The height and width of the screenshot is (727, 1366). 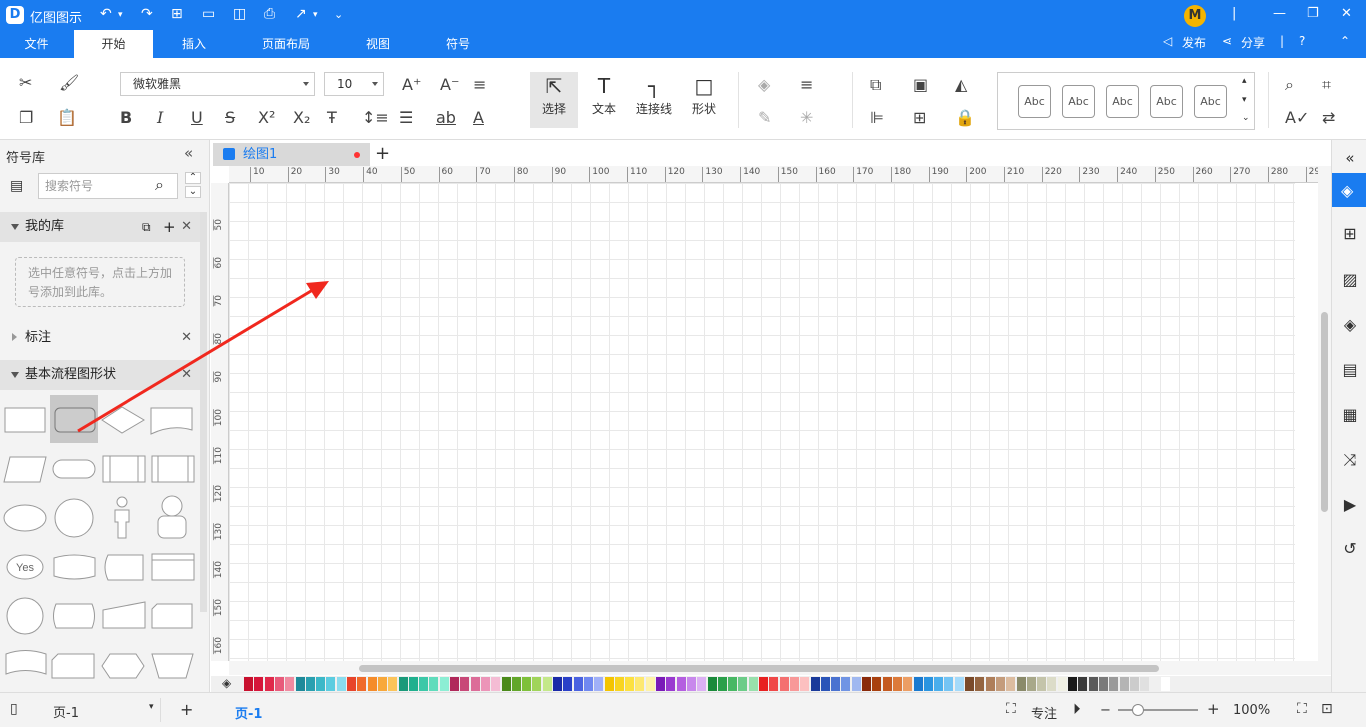 What do you see at coordinates (208, 14) in the screenshot?
I see `open-folder-icon: ▭` at bounding box center [208, 14].